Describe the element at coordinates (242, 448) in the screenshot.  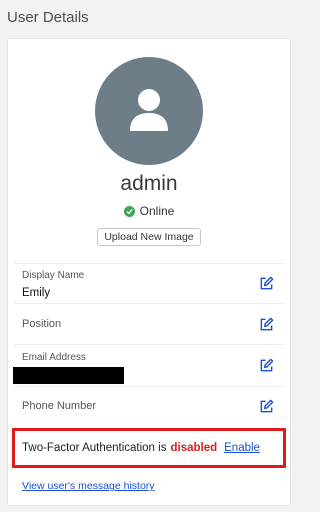
I see `enable-two-factor-link: Enable` at that location.